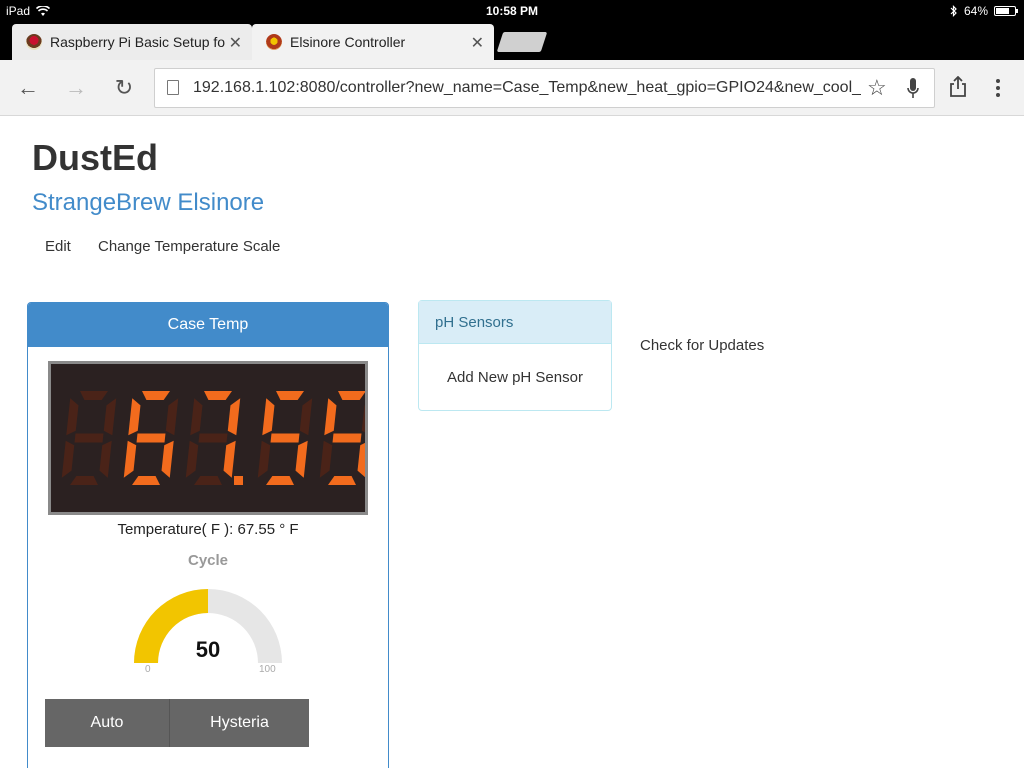 Image resolution: width=1024 pixels, height=768 pixels. I want to click on digit-4-segment-c, so click(361, 460).